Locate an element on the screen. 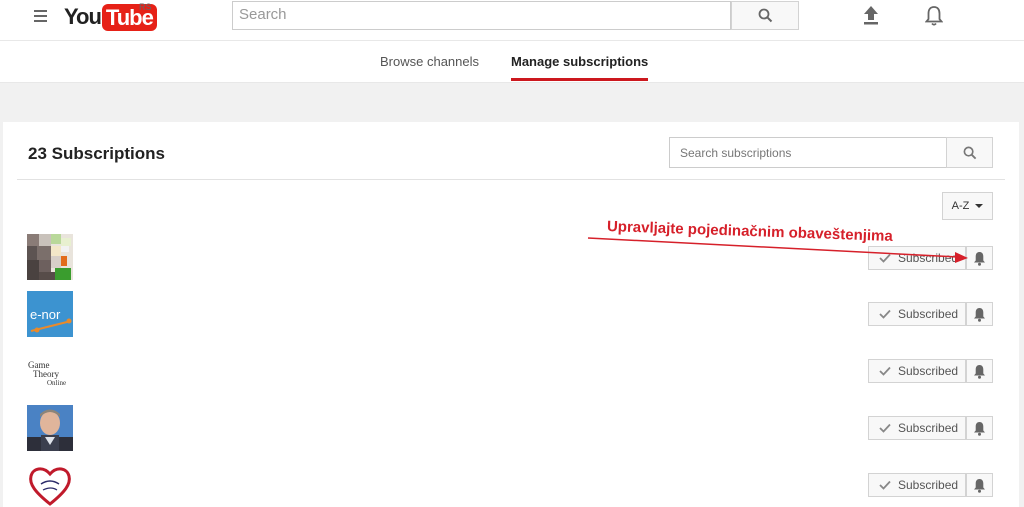  logo-you-text: You is located at coordinates (83, 16).